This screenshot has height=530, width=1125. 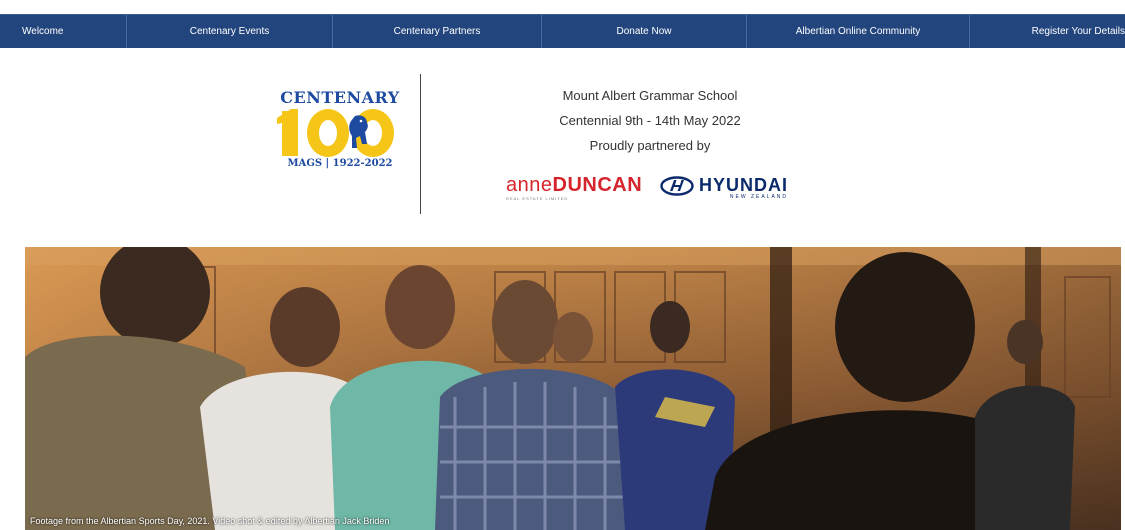 What do you see at coordinates (650, 95) in the screenshot?
I see `school-name: Mount Albert Grammar School` at bounding box center [650, 95].